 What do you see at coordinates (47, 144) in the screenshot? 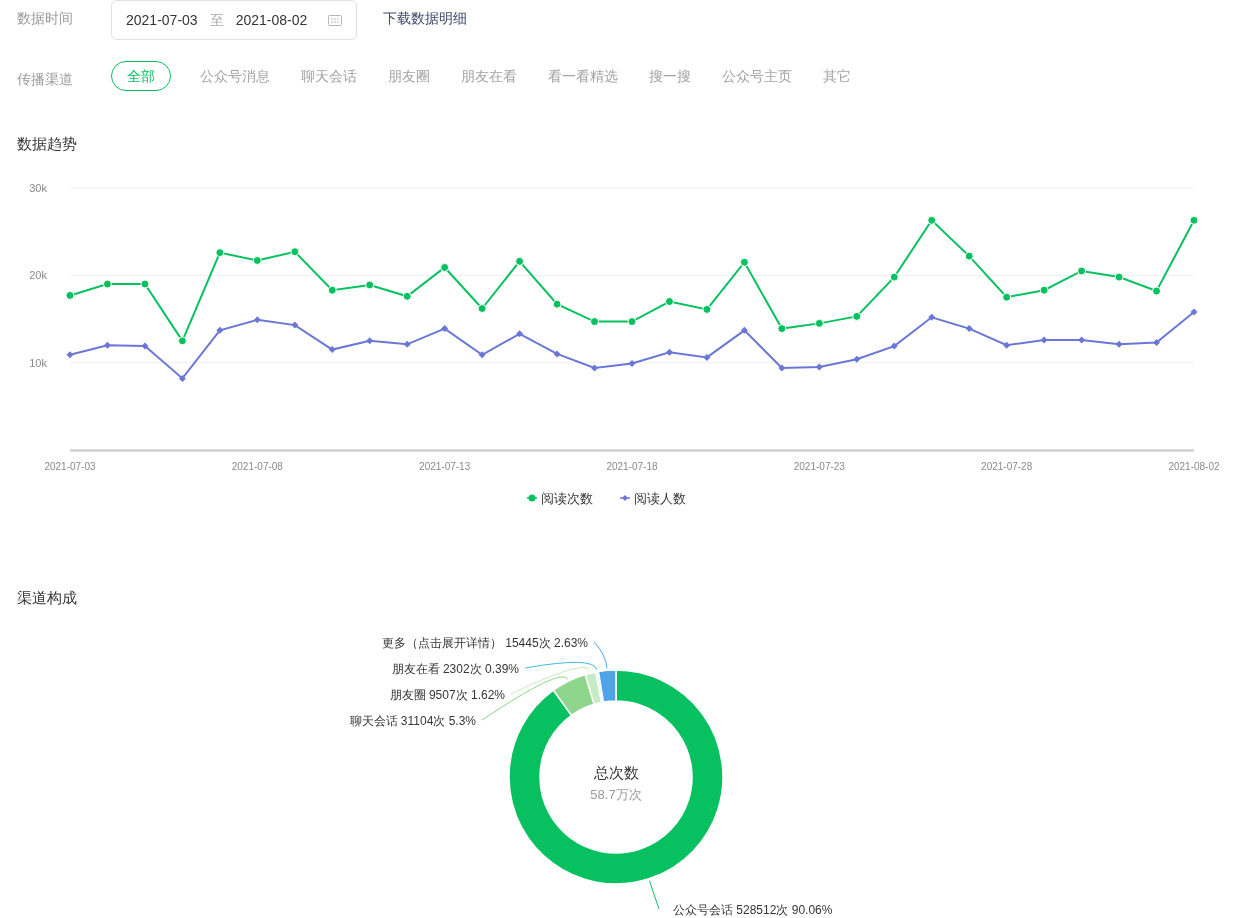
I see `section-title: 数据趋势` at bounding box center [47, 144].